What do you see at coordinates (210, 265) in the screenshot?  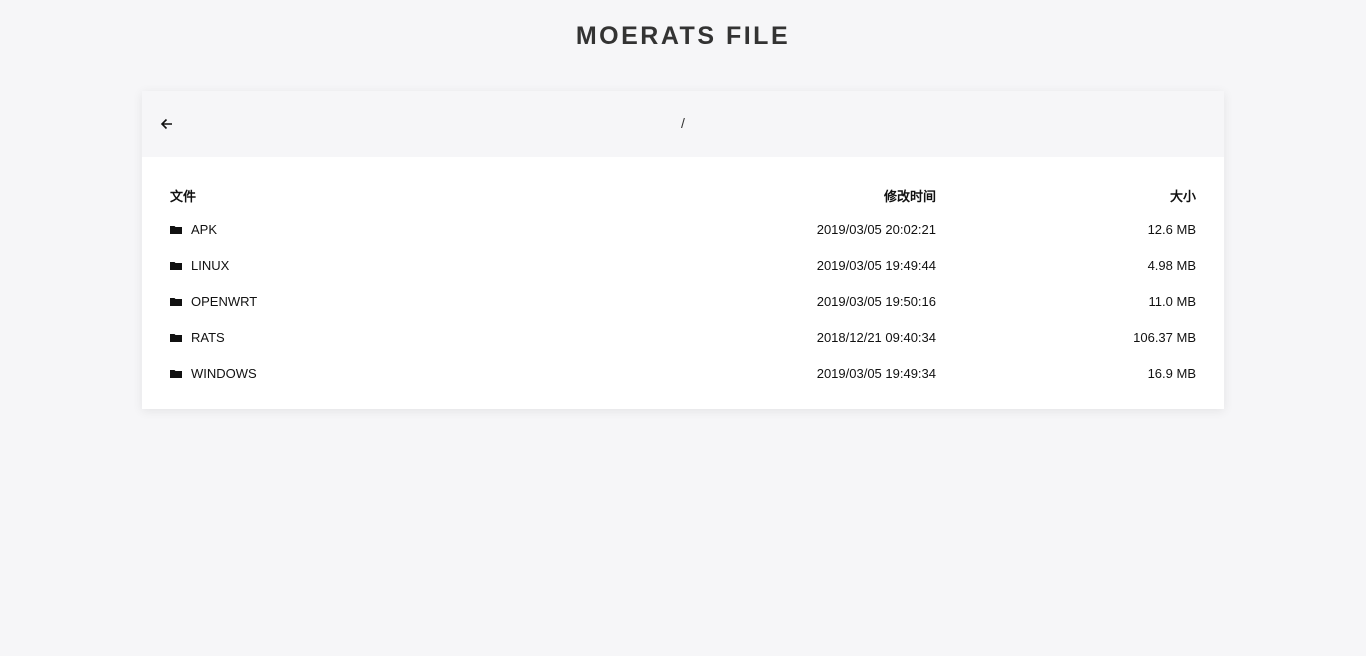 I see `file-name-link: LINUX` at bounding box center [210, 265].